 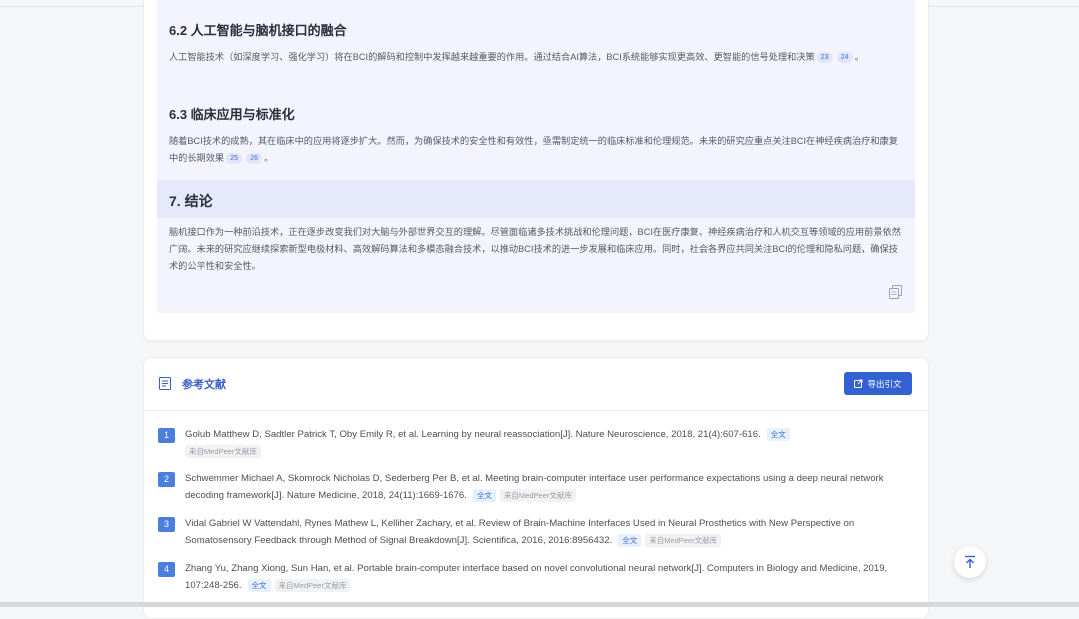 I want to click on bottom-scroll-edge, so click(x=539, y=604).